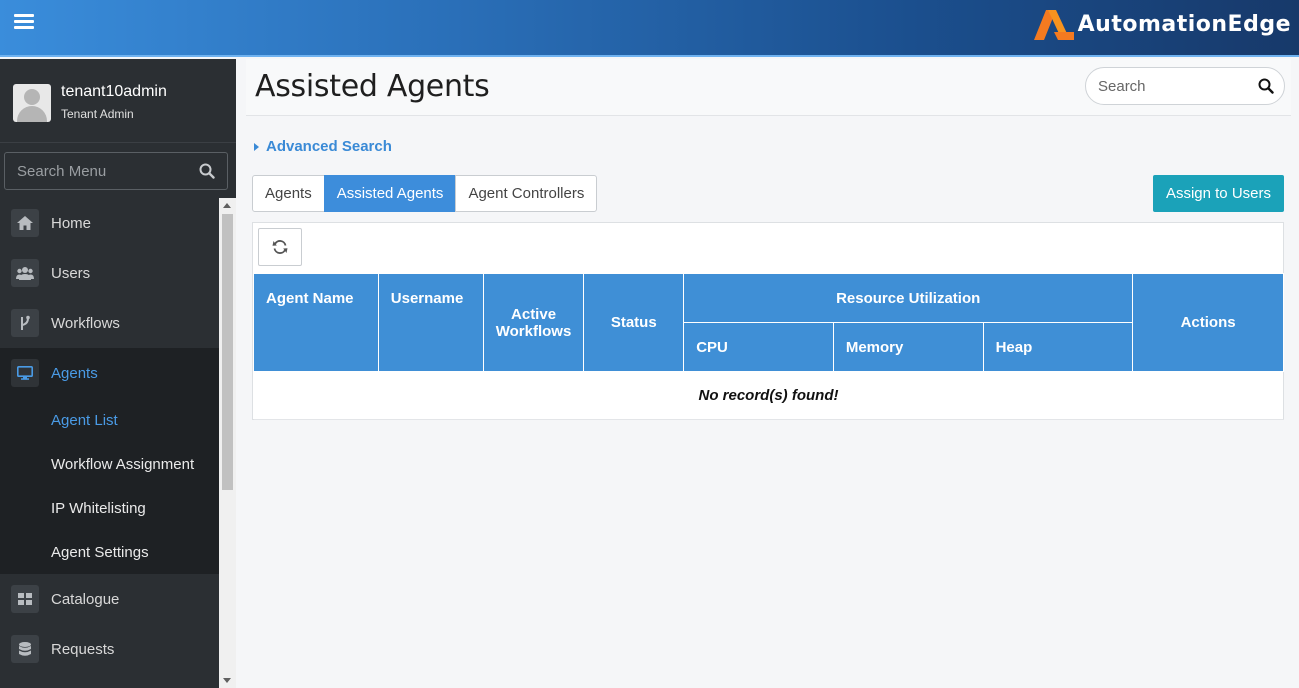  I want to click on sidebar-scrollbar, so click(227, 443).